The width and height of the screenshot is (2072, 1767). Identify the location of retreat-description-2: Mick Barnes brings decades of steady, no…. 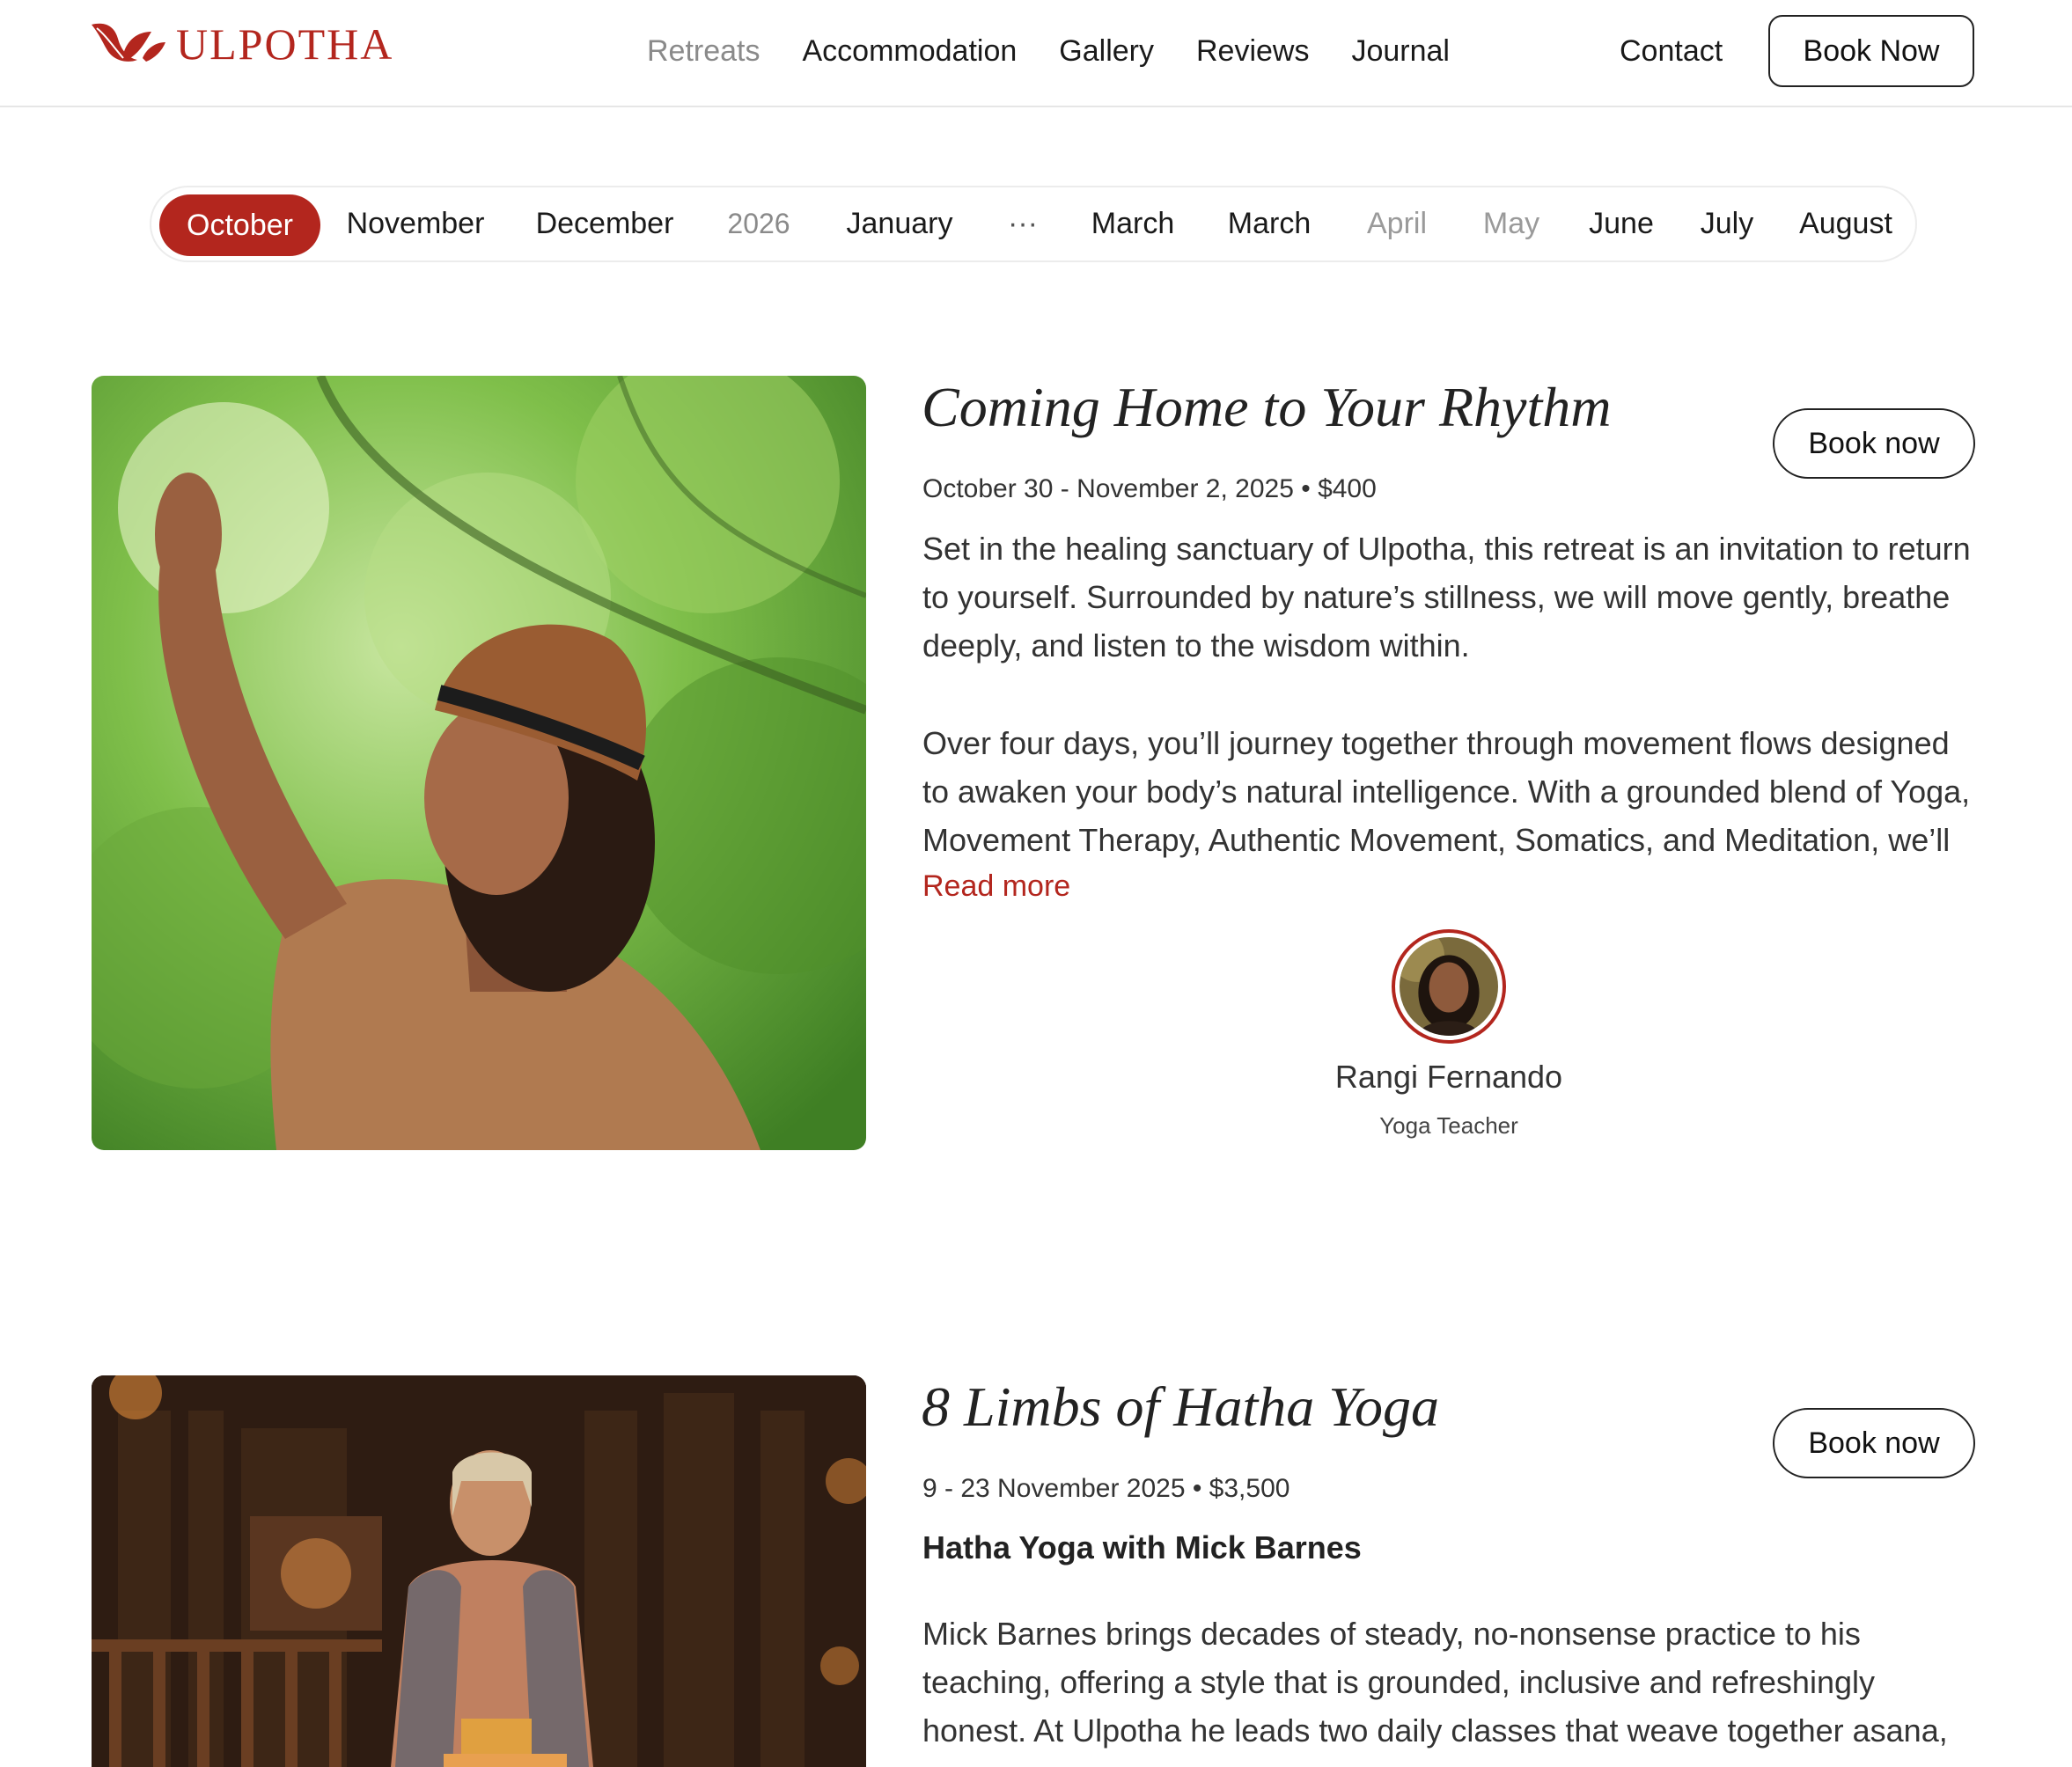
(1435, 1683).